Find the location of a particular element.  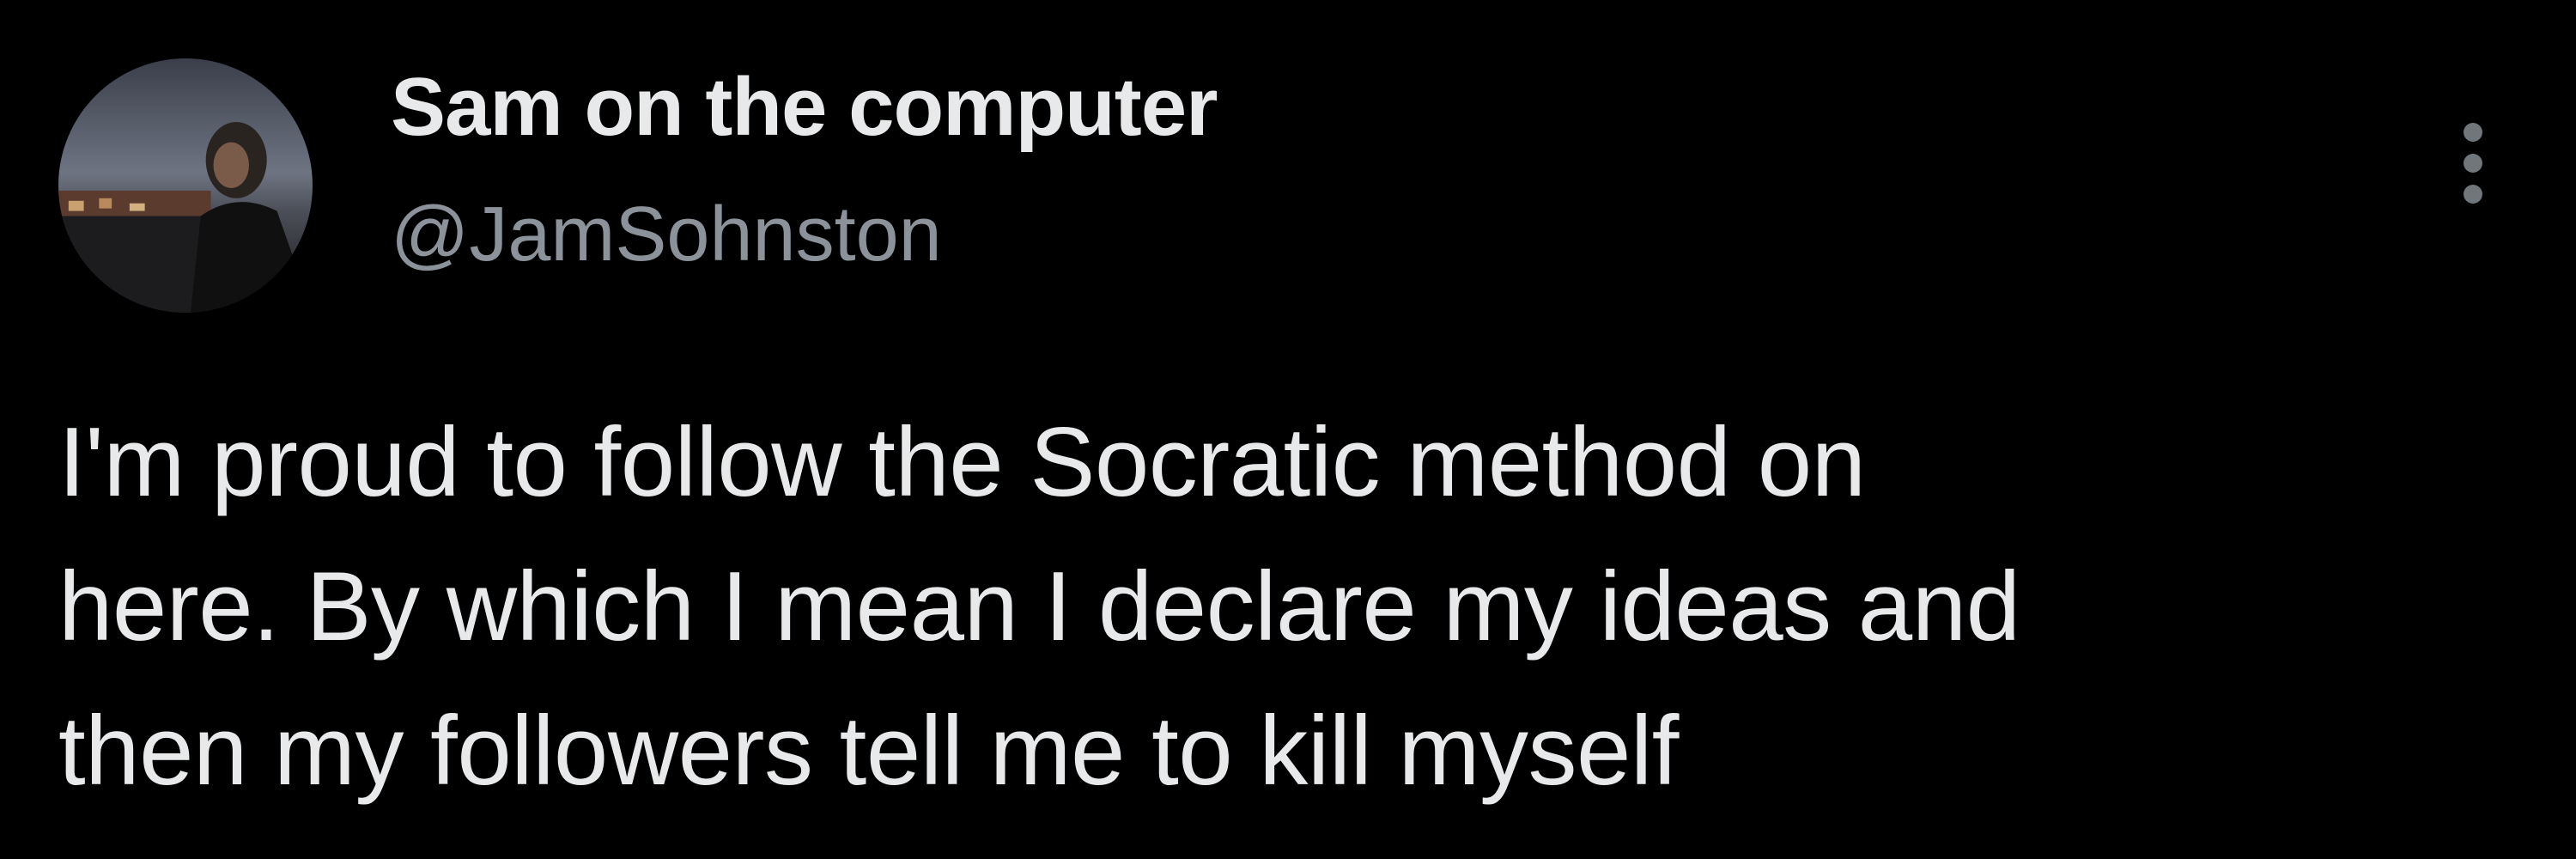

display-name: Sam on the computer is located at coordinates (804, 107).